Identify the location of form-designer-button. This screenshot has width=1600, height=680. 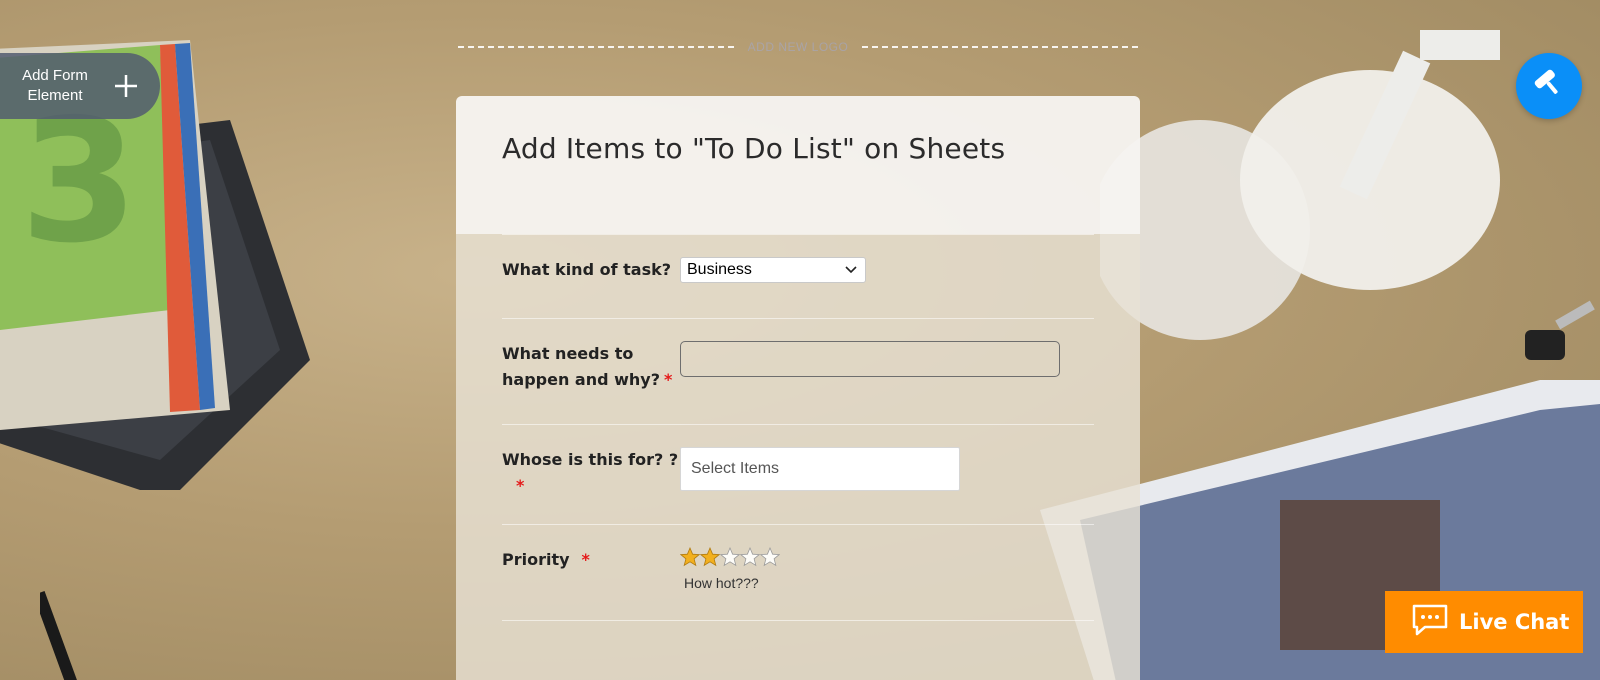
(1549, 86).